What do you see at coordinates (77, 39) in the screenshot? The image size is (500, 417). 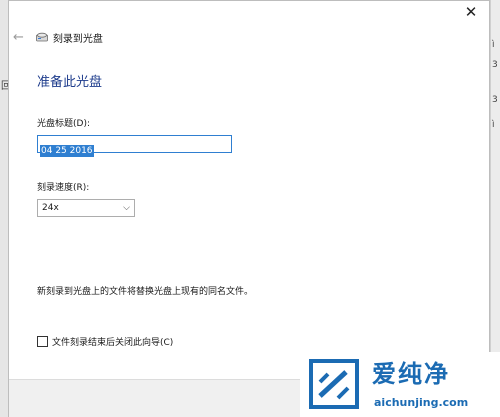 I see `nav-title: 刻录到光盘` at bounding box center [77, 39].